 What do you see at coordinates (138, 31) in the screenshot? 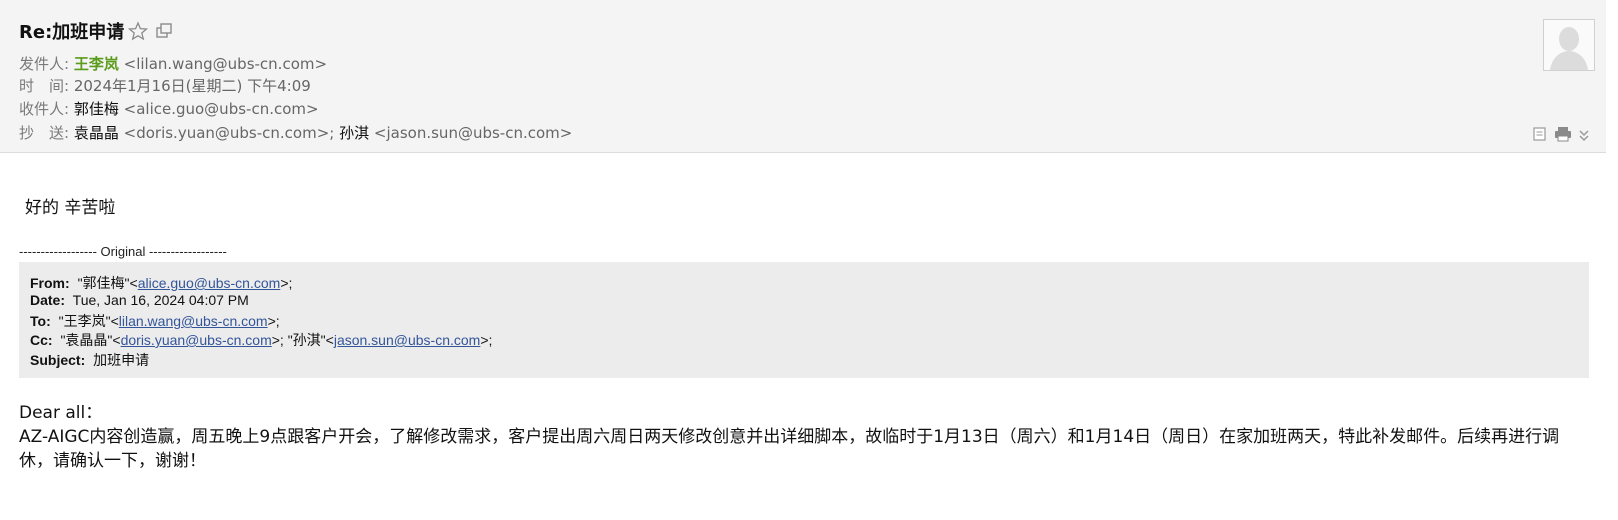
I see `star-icon` at bounding box center [138, 31].